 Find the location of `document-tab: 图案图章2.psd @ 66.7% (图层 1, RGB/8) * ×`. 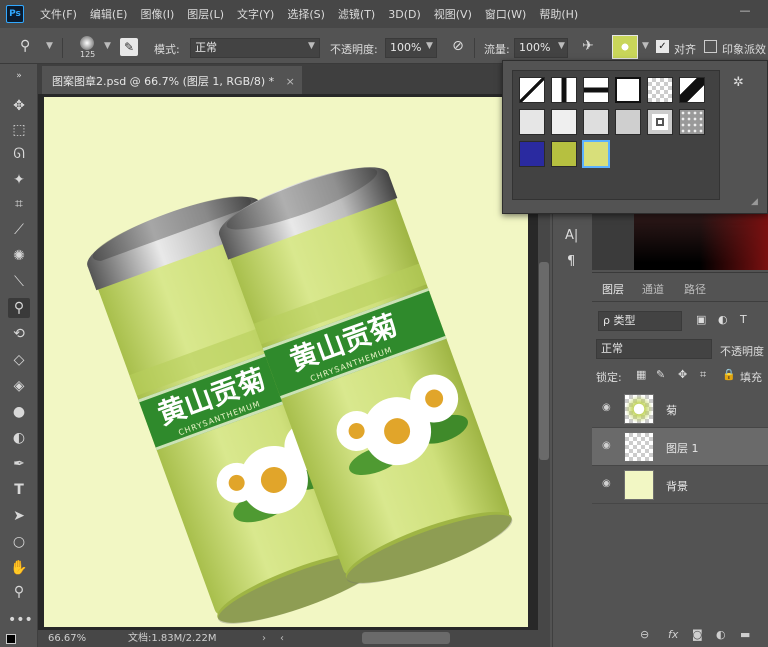

document-tab: 图案图章2.psd @ 66.7% (图层 1, RGB/8) * × is located at coordinates (172, 80).